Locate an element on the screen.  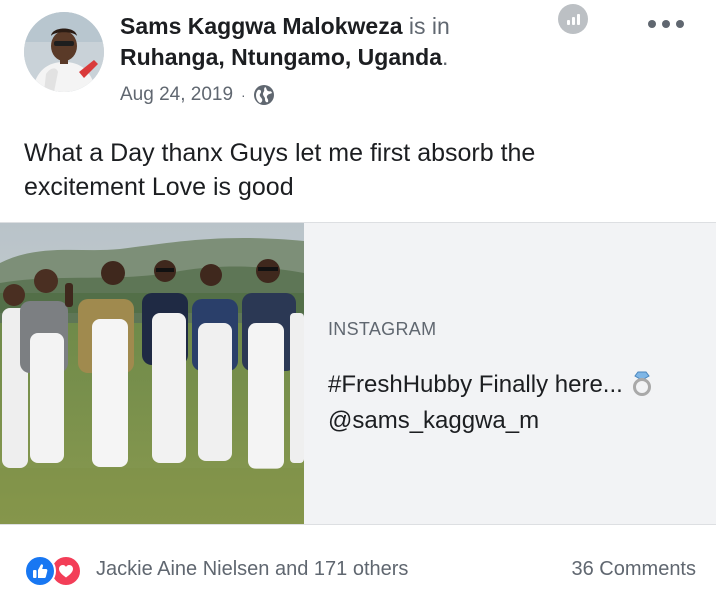
like-icon is located at coordinates (40, 571).